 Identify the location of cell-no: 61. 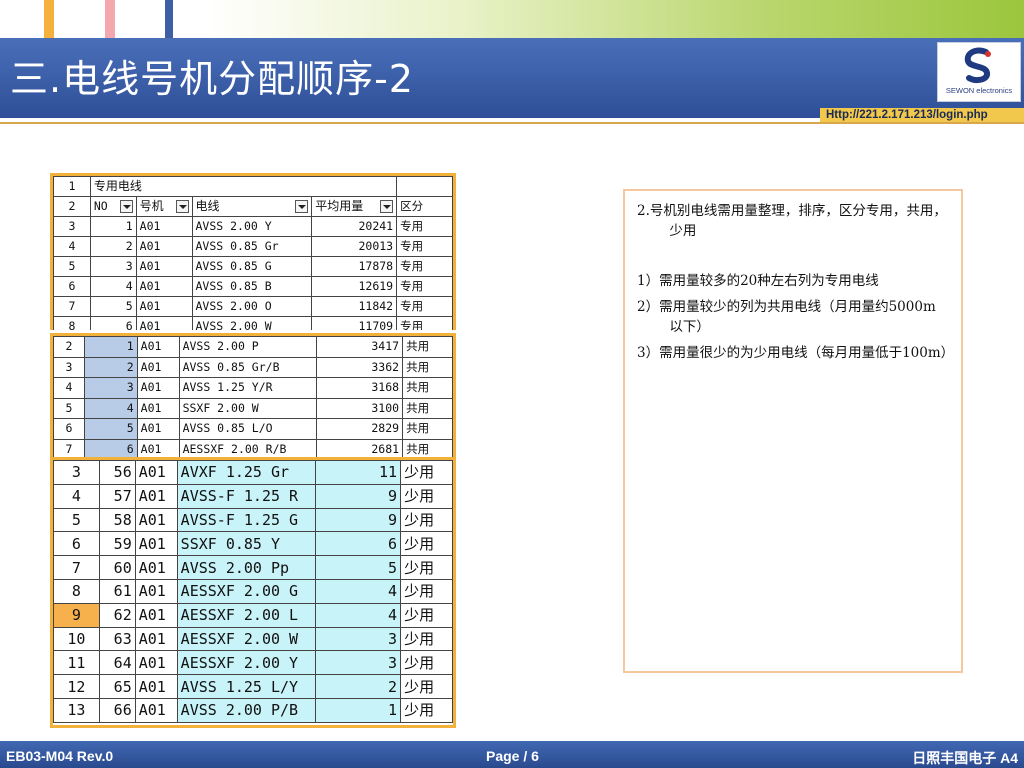
(117, 591).